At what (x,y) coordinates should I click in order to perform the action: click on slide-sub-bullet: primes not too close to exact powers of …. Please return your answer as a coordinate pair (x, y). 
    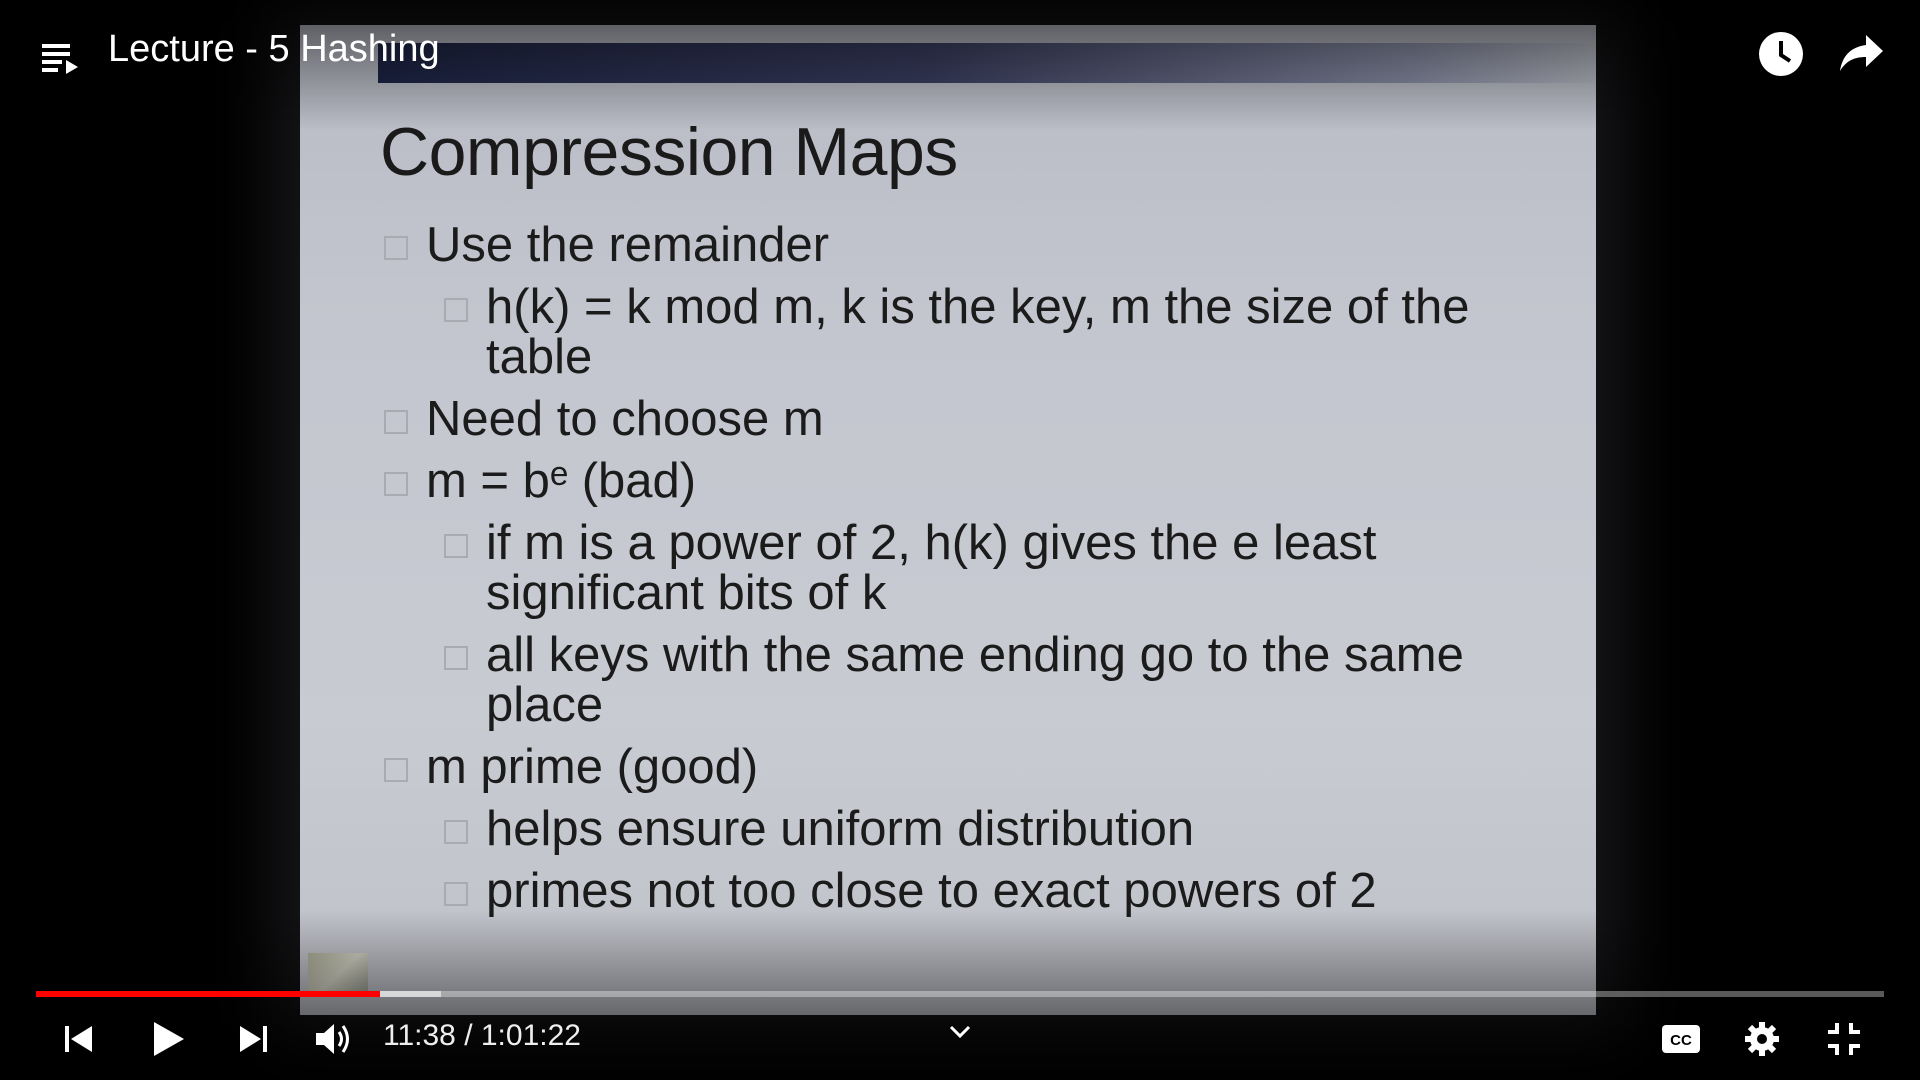
    Looking at the image, I should click on (950, 891).